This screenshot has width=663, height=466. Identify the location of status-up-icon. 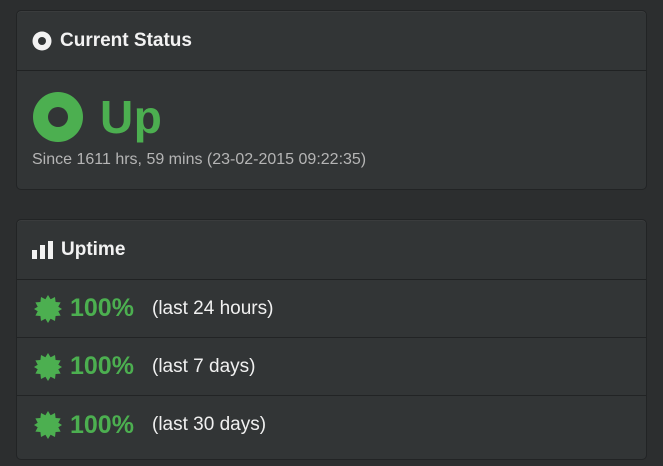
(58, 117).